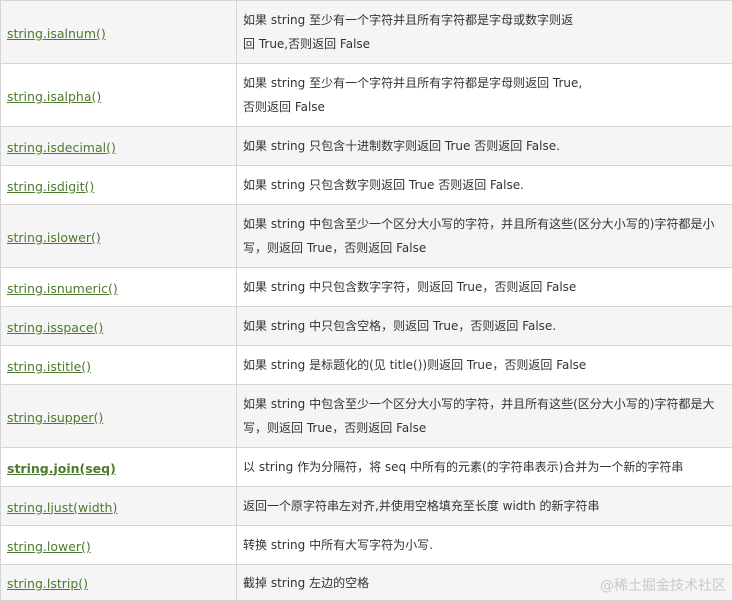 Image resolution: width=732 pixels, height=601 pixels. What do you see at coordinates (413, 83) in the screenshot?
I see `description-line: 如果 string 至少有一个字符并且所有字符都是字母则返回 True,` at bounding box center [413, 83].